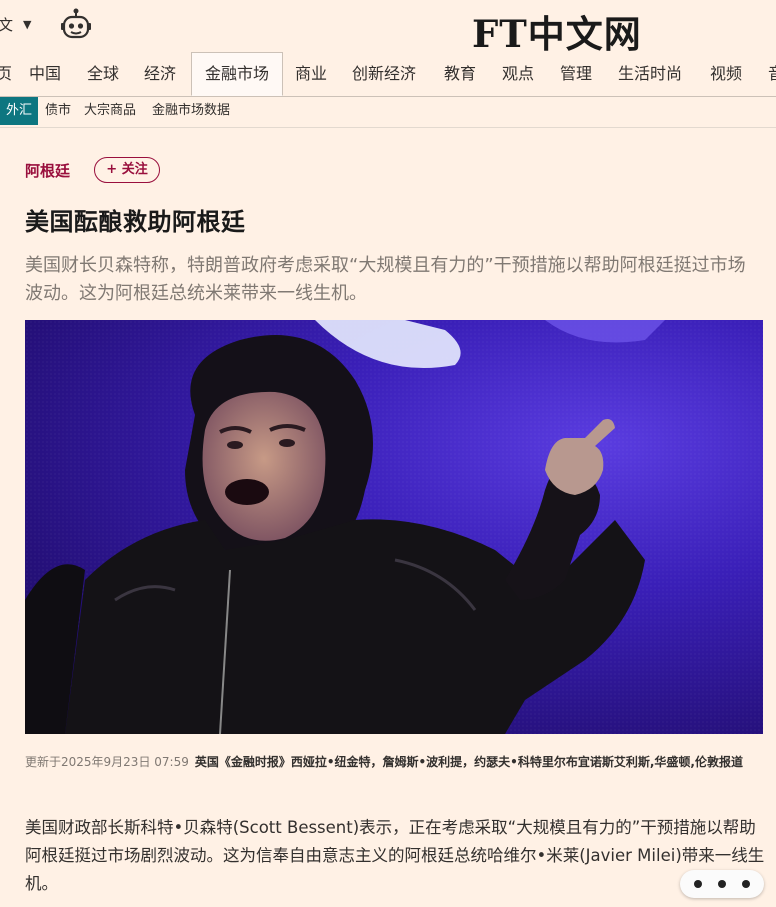 This screenshot has height=907, width=776. Describe the element at coordinates (650, 74) in the screenshot. I see `nav-item-lifestyle: 生活时尚` at that location.